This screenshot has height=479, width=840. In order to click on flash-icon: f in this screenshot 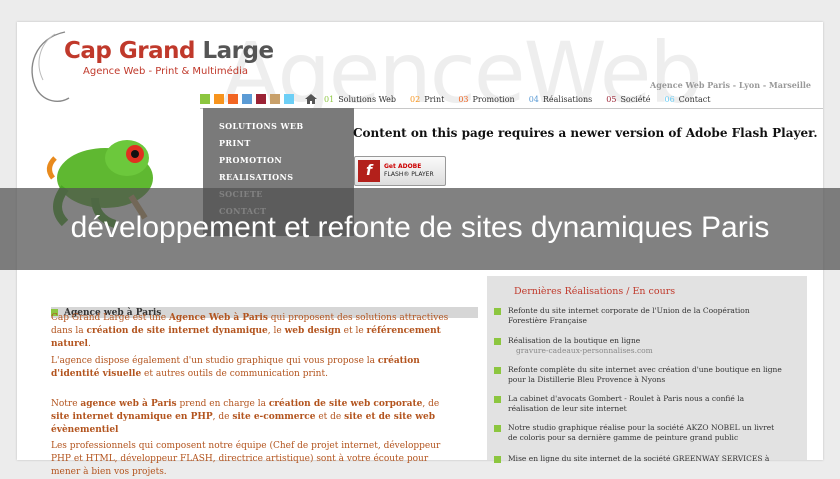, I will do `click(369, 171)`.